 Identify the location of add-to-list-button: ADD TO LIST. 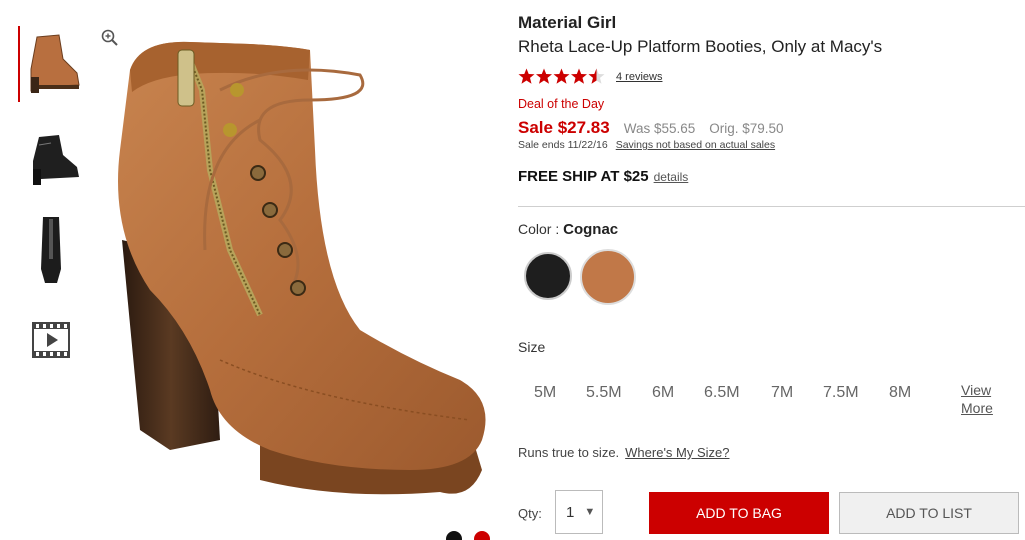
(929, 513).